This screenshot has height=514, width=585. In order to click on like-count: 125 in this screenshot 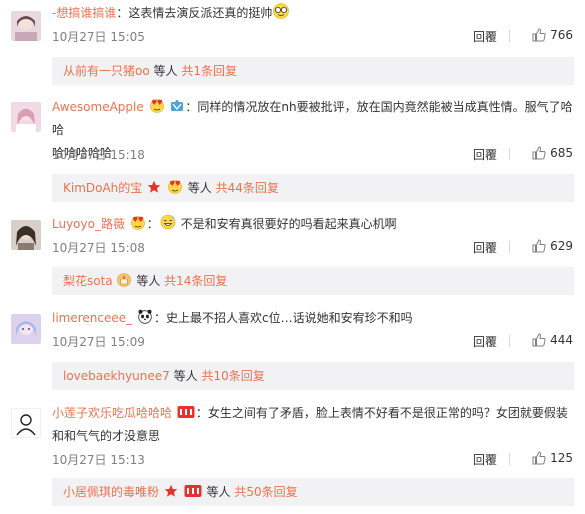, I will do `click(561, 458)`.